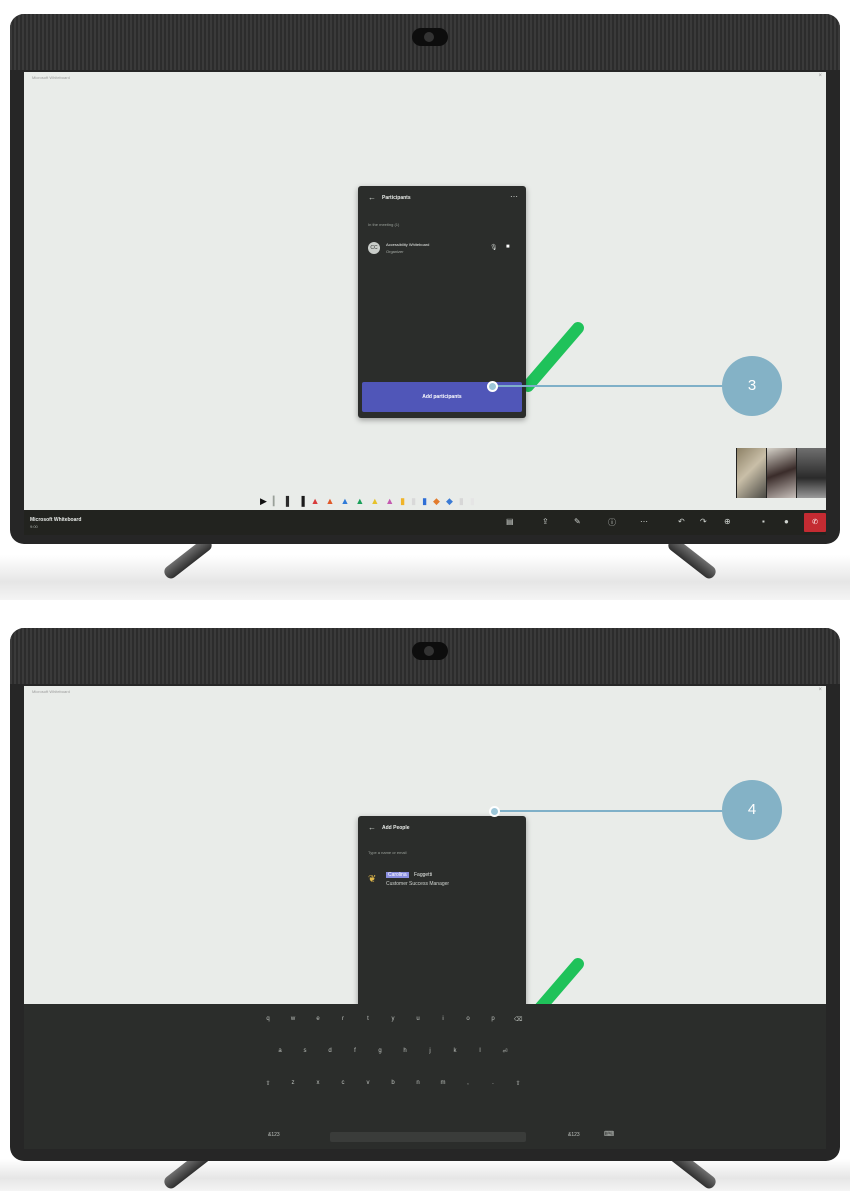  I want to click on callout-line, so click(608, 386).